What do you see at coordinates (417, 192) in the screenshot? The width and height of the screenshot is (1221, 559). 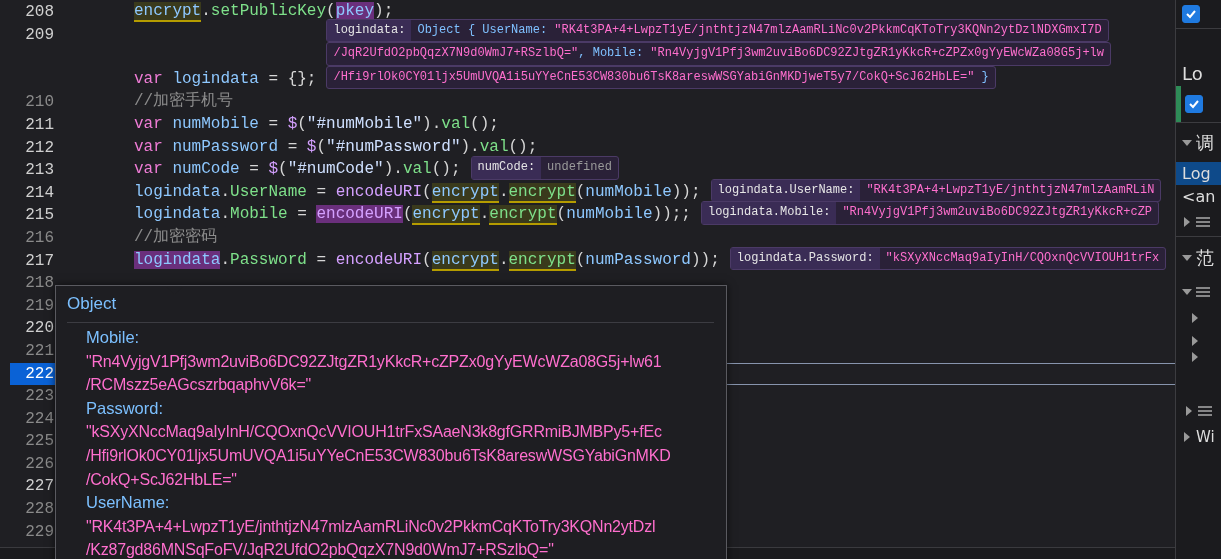 I see `code-line: logindata.UserName = encodeURI(encrypt.encrypt(numMobile));` at bounding box center [417, 192].